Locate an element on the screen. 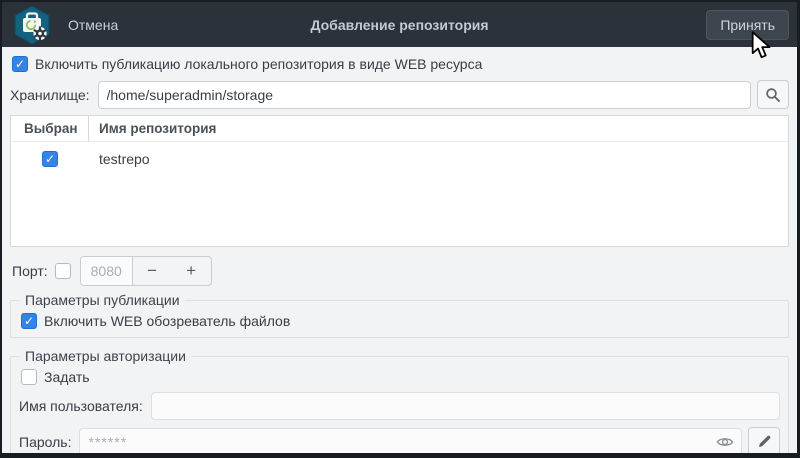 The width and height of the screenshot is (800, 458). set-auth-checkbox: ✓ is located at coordinates (29, 377).